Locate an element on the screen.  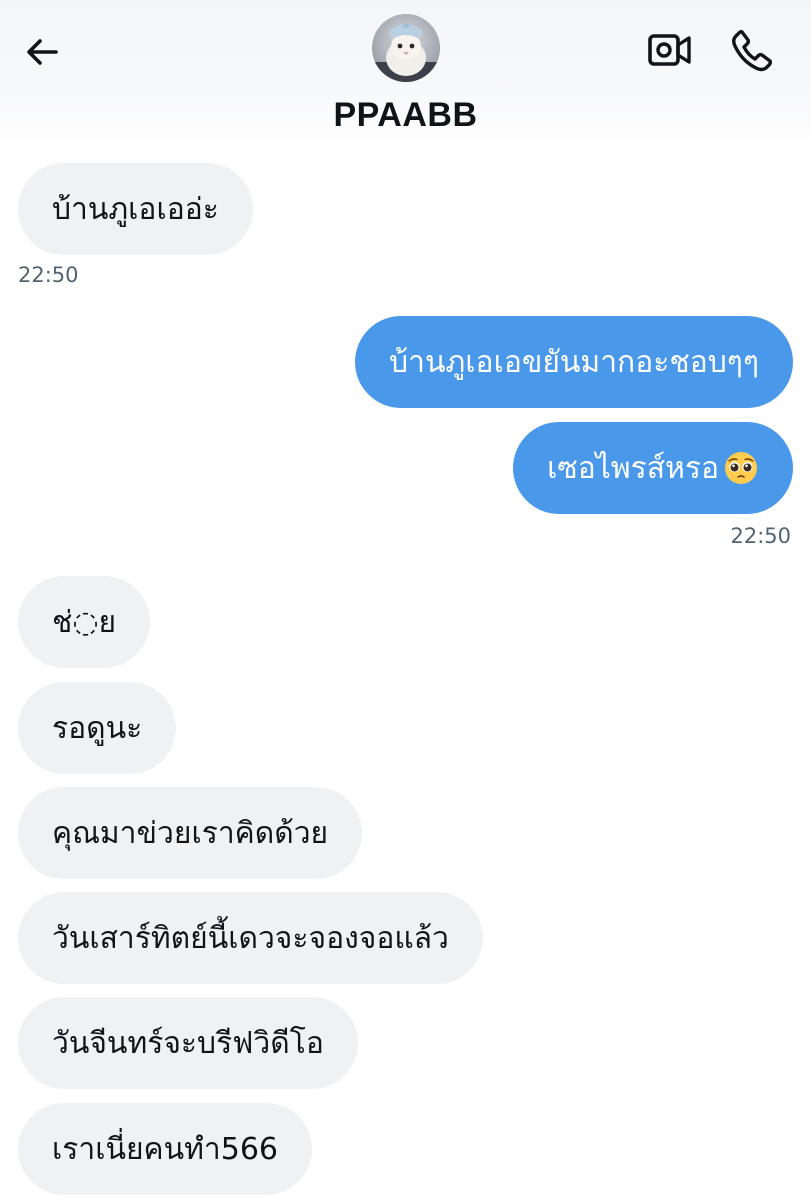
phone-icon is located at coordinates (752, 50).